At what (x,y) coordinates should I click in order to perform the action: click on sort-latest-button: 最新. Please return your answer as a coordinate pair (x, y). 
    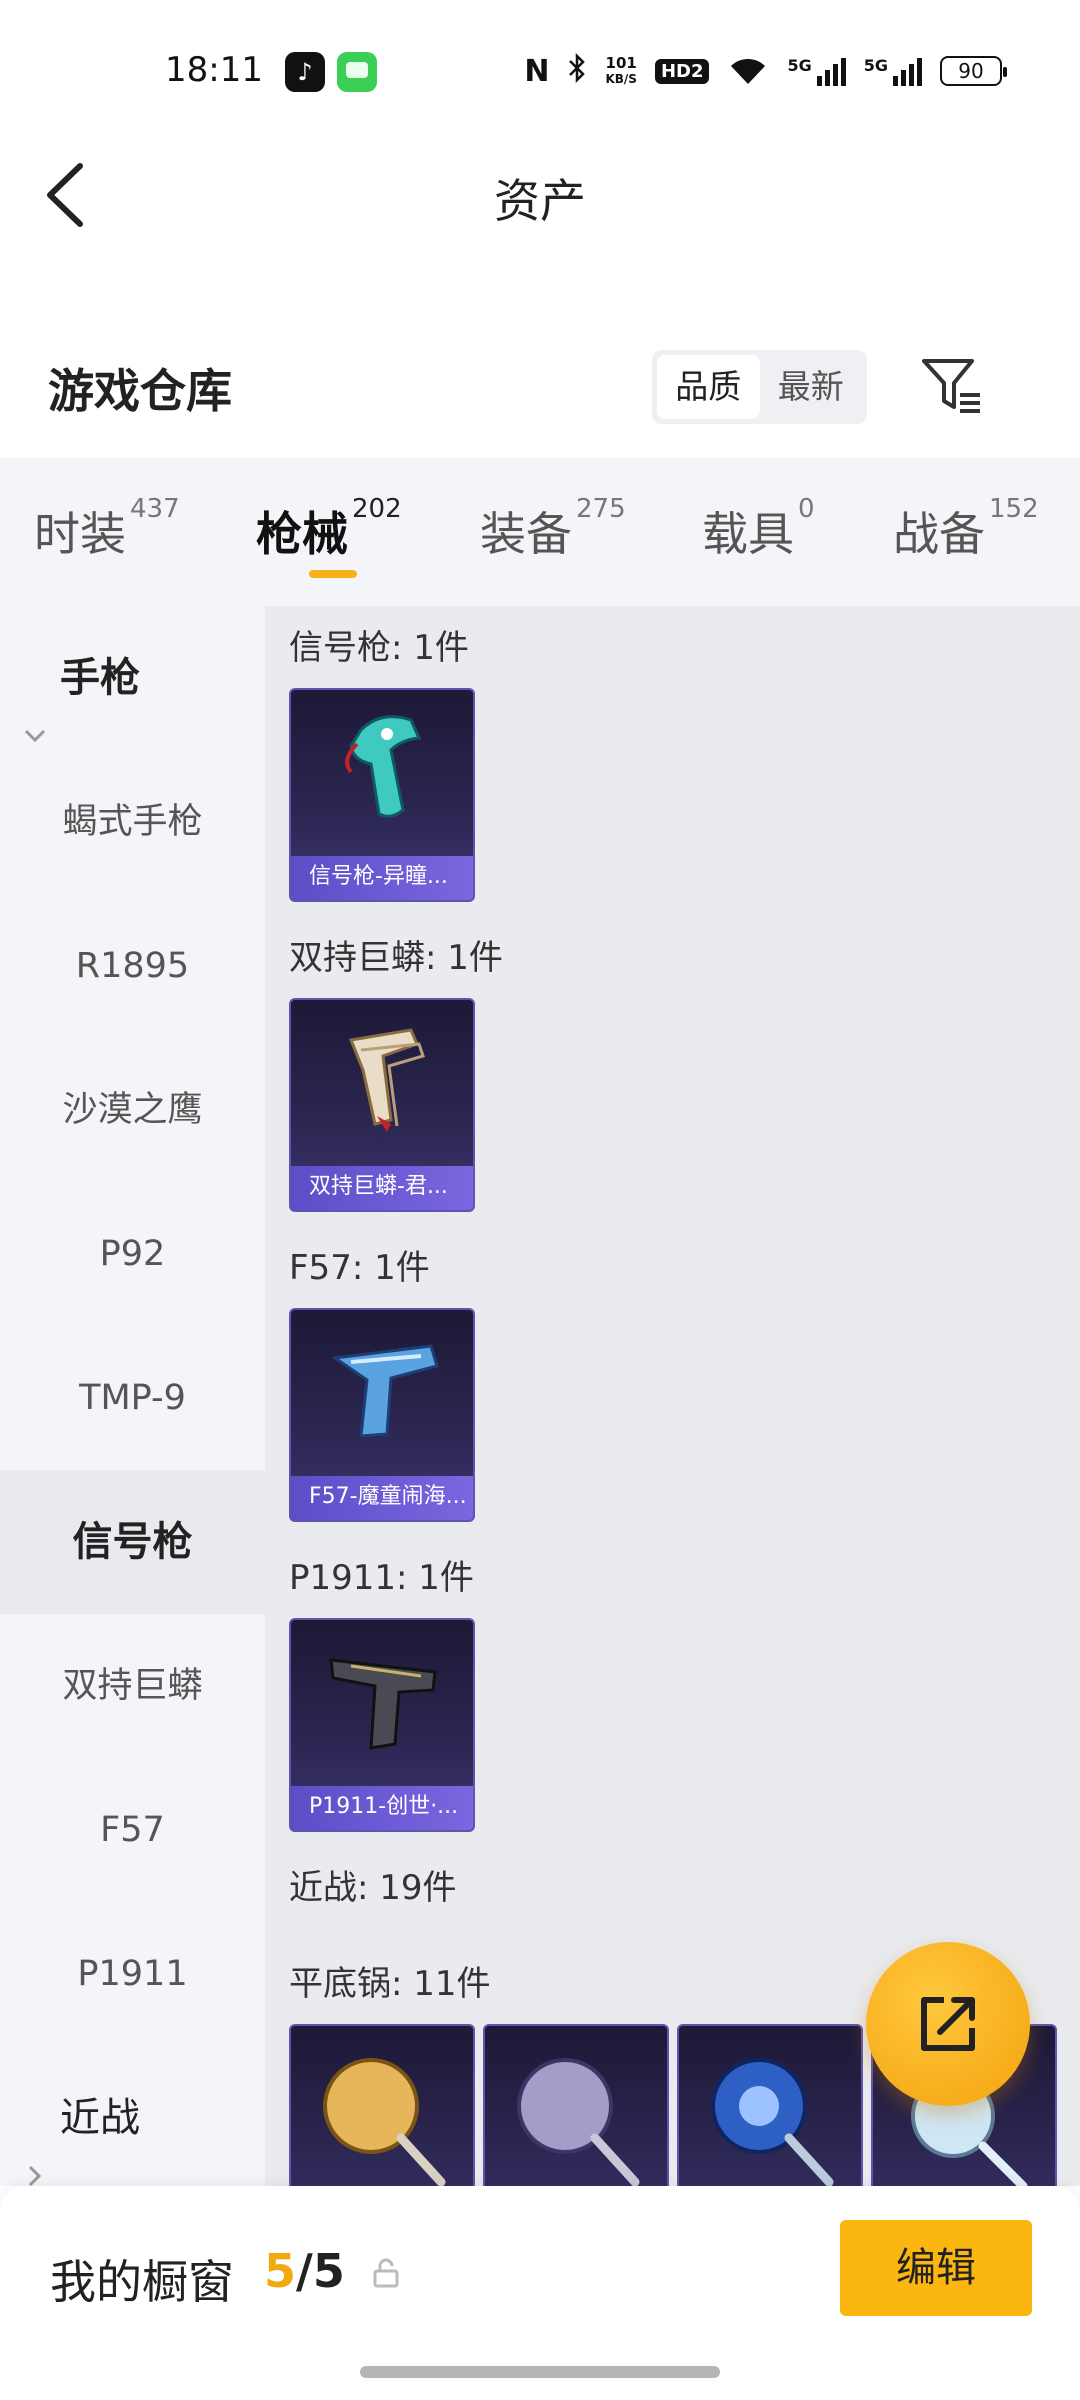
    Looking at the image, I should click on (811, 387).